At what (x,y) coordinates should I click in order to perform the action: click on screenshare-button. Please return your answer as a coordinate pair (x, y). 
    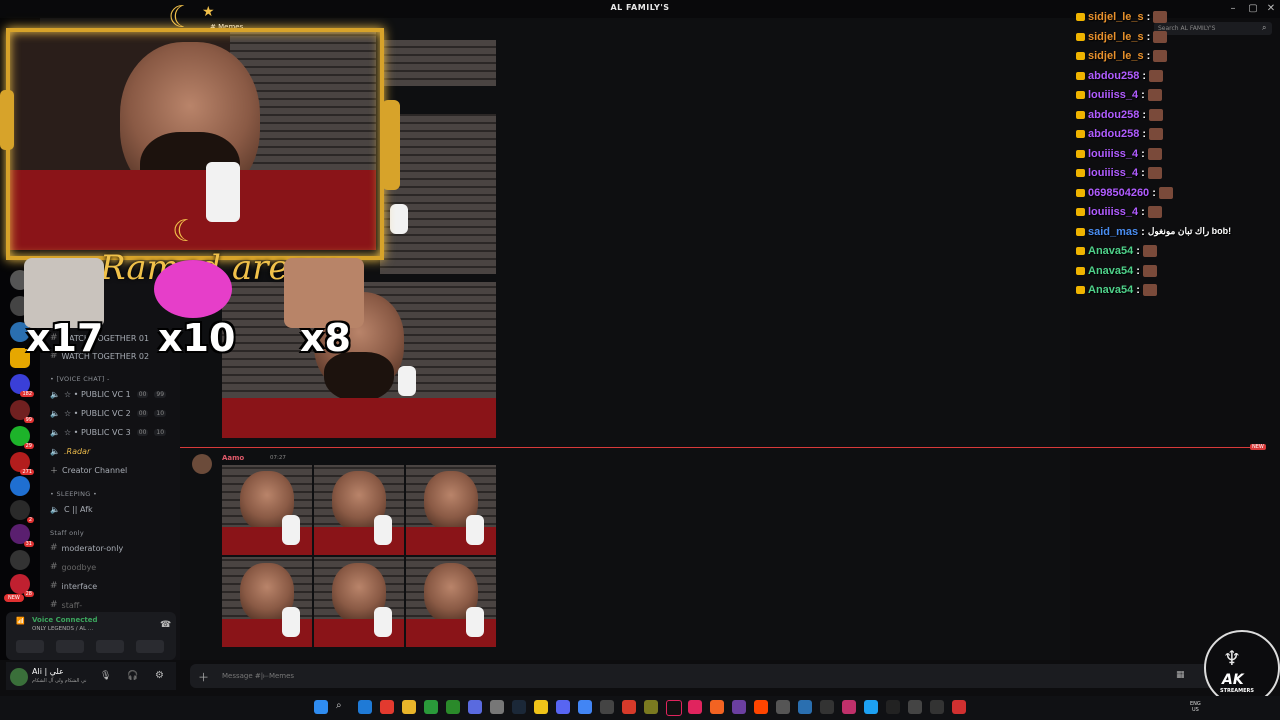
    Looking at the image, I should click on (70, 646).